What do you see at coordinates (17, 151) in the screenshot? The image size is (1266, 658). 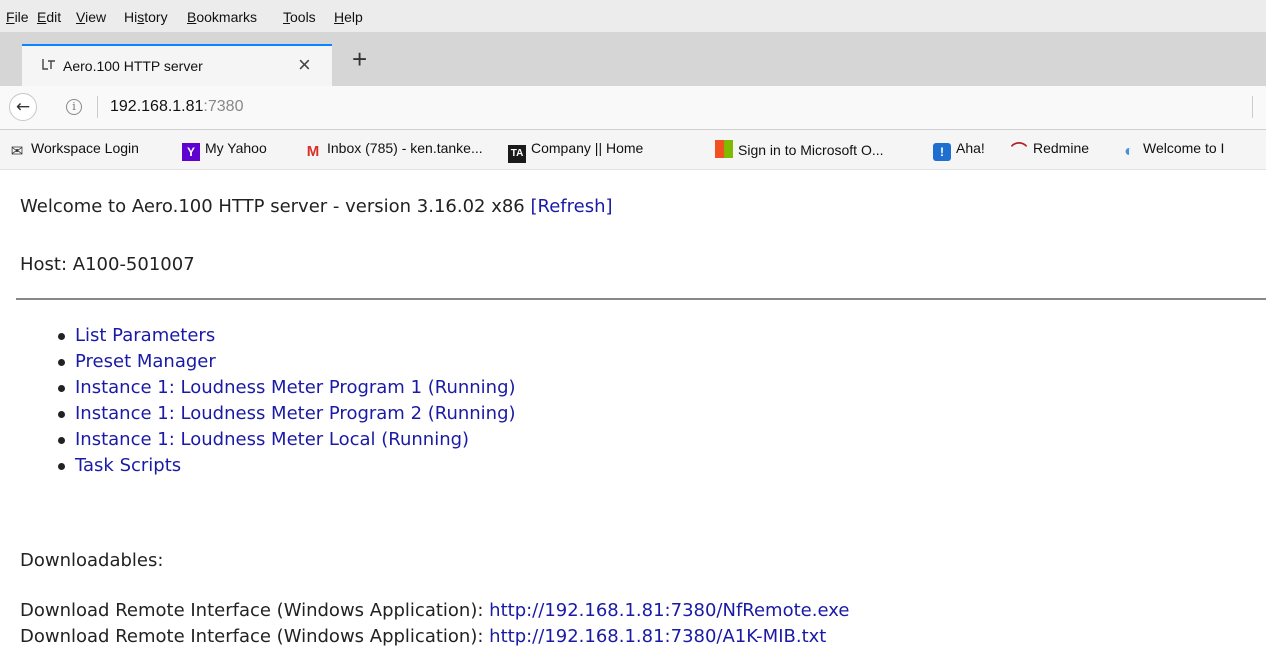 I see `mail-icon: ✉` at bounding box center [17, 151].